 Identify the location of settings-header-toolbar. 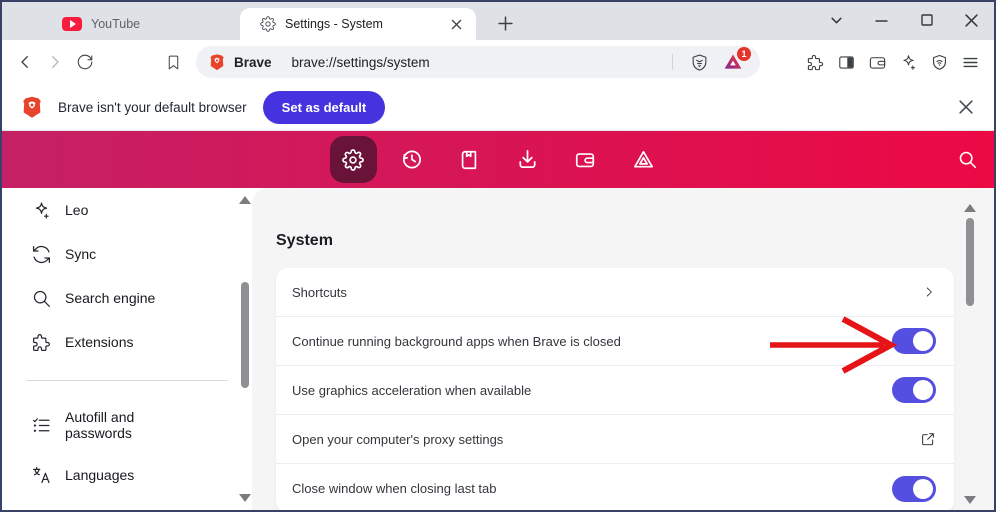
(498, 159).